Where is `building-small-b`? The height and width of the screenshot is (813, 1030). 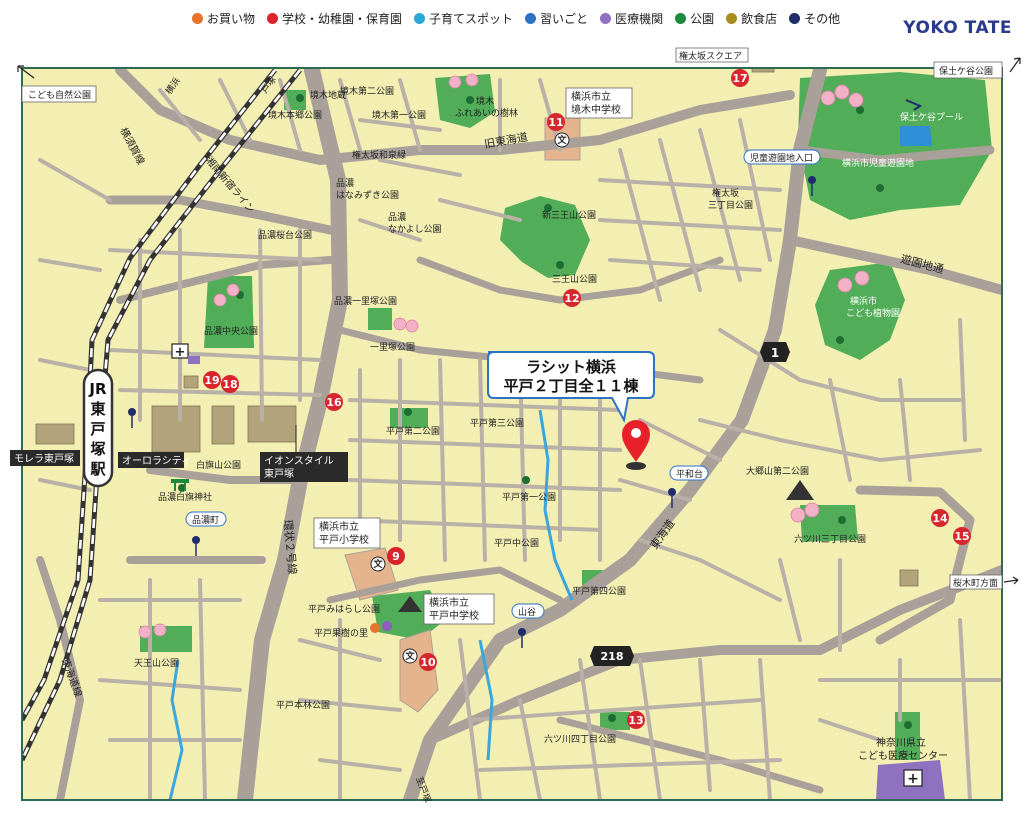 building-small-b is located at coordinates (909, 578).